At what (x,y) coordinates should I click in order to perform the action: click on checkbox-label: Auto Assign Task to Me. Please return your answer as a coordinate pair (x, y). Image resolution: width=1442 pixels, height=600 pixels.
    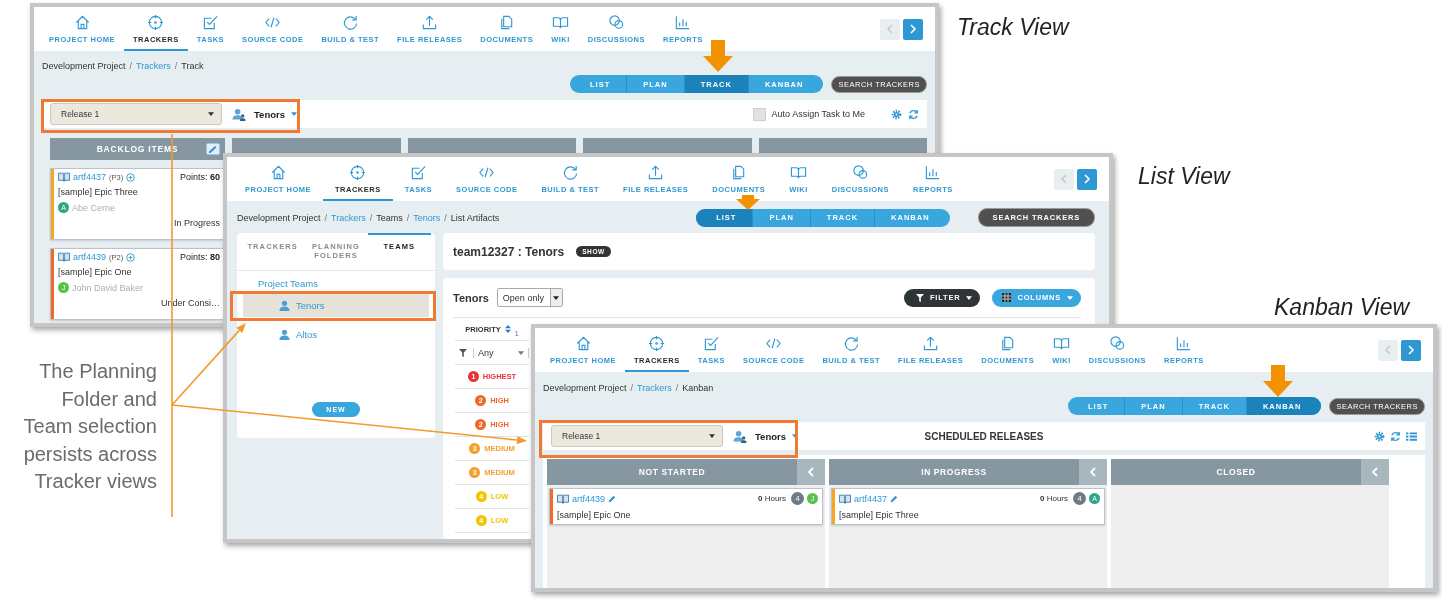
    Looking at the image, I should click on (818, 114).